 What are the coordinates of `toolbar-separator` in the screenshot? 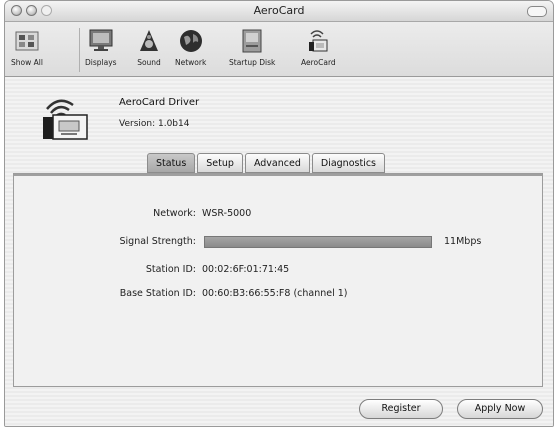 It's located at (79, 50).